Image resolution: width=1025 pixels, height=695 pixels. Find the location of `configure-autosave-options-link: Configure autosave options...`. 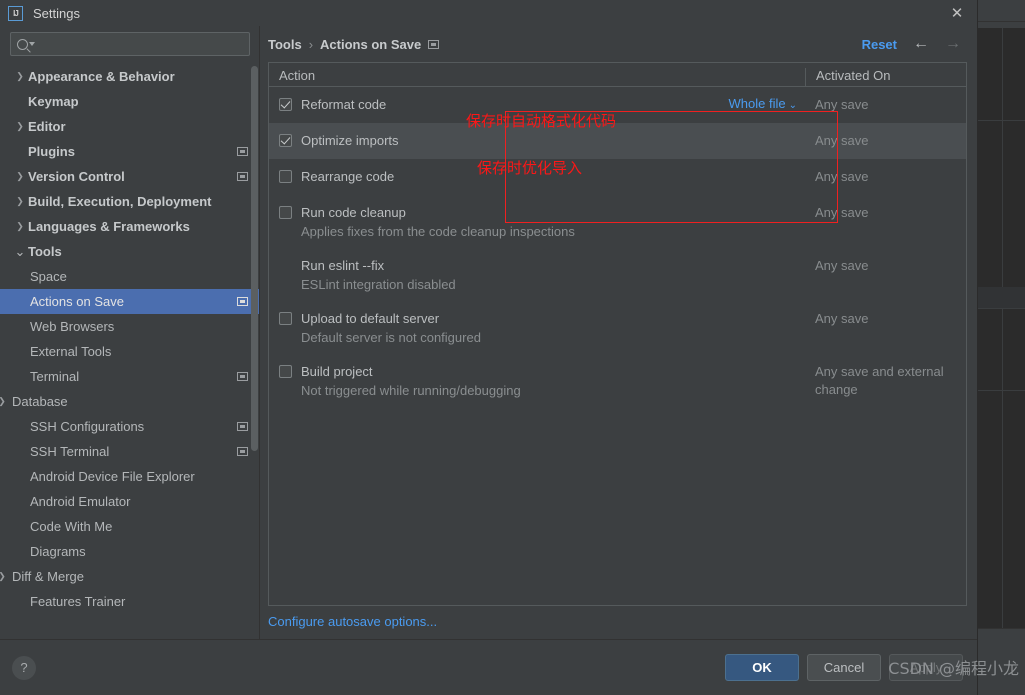

configure-autosave-options-link: Configure autosave options... is located at coordinates (352, 621).